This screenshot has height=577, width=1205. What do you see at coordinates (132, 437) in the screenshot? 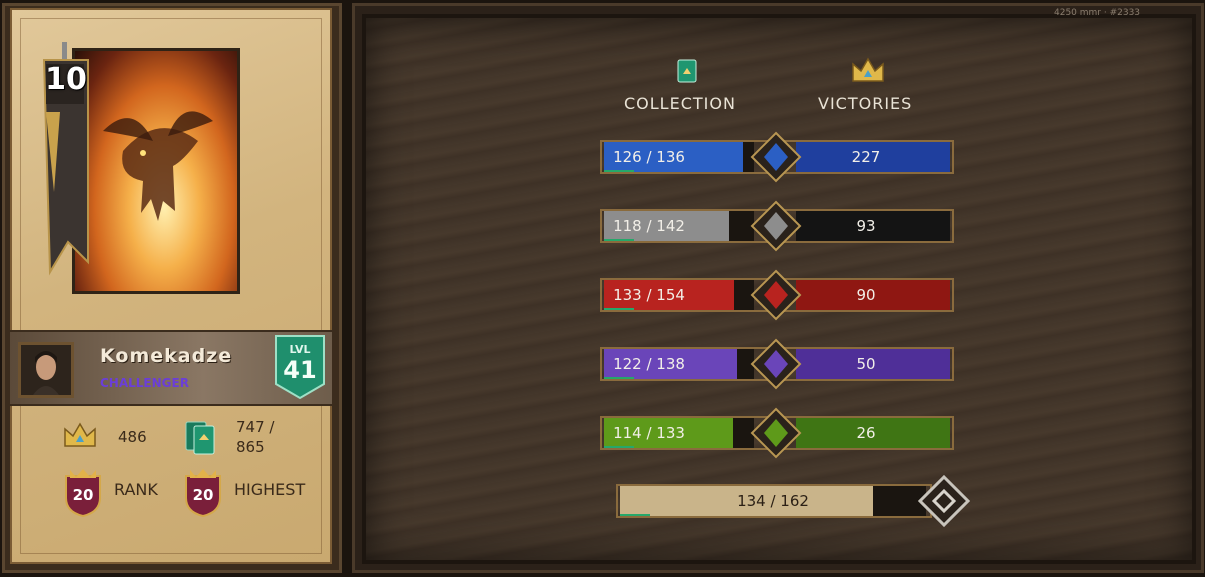
I see `victories-total: 486` at bounding box center [132, 437].